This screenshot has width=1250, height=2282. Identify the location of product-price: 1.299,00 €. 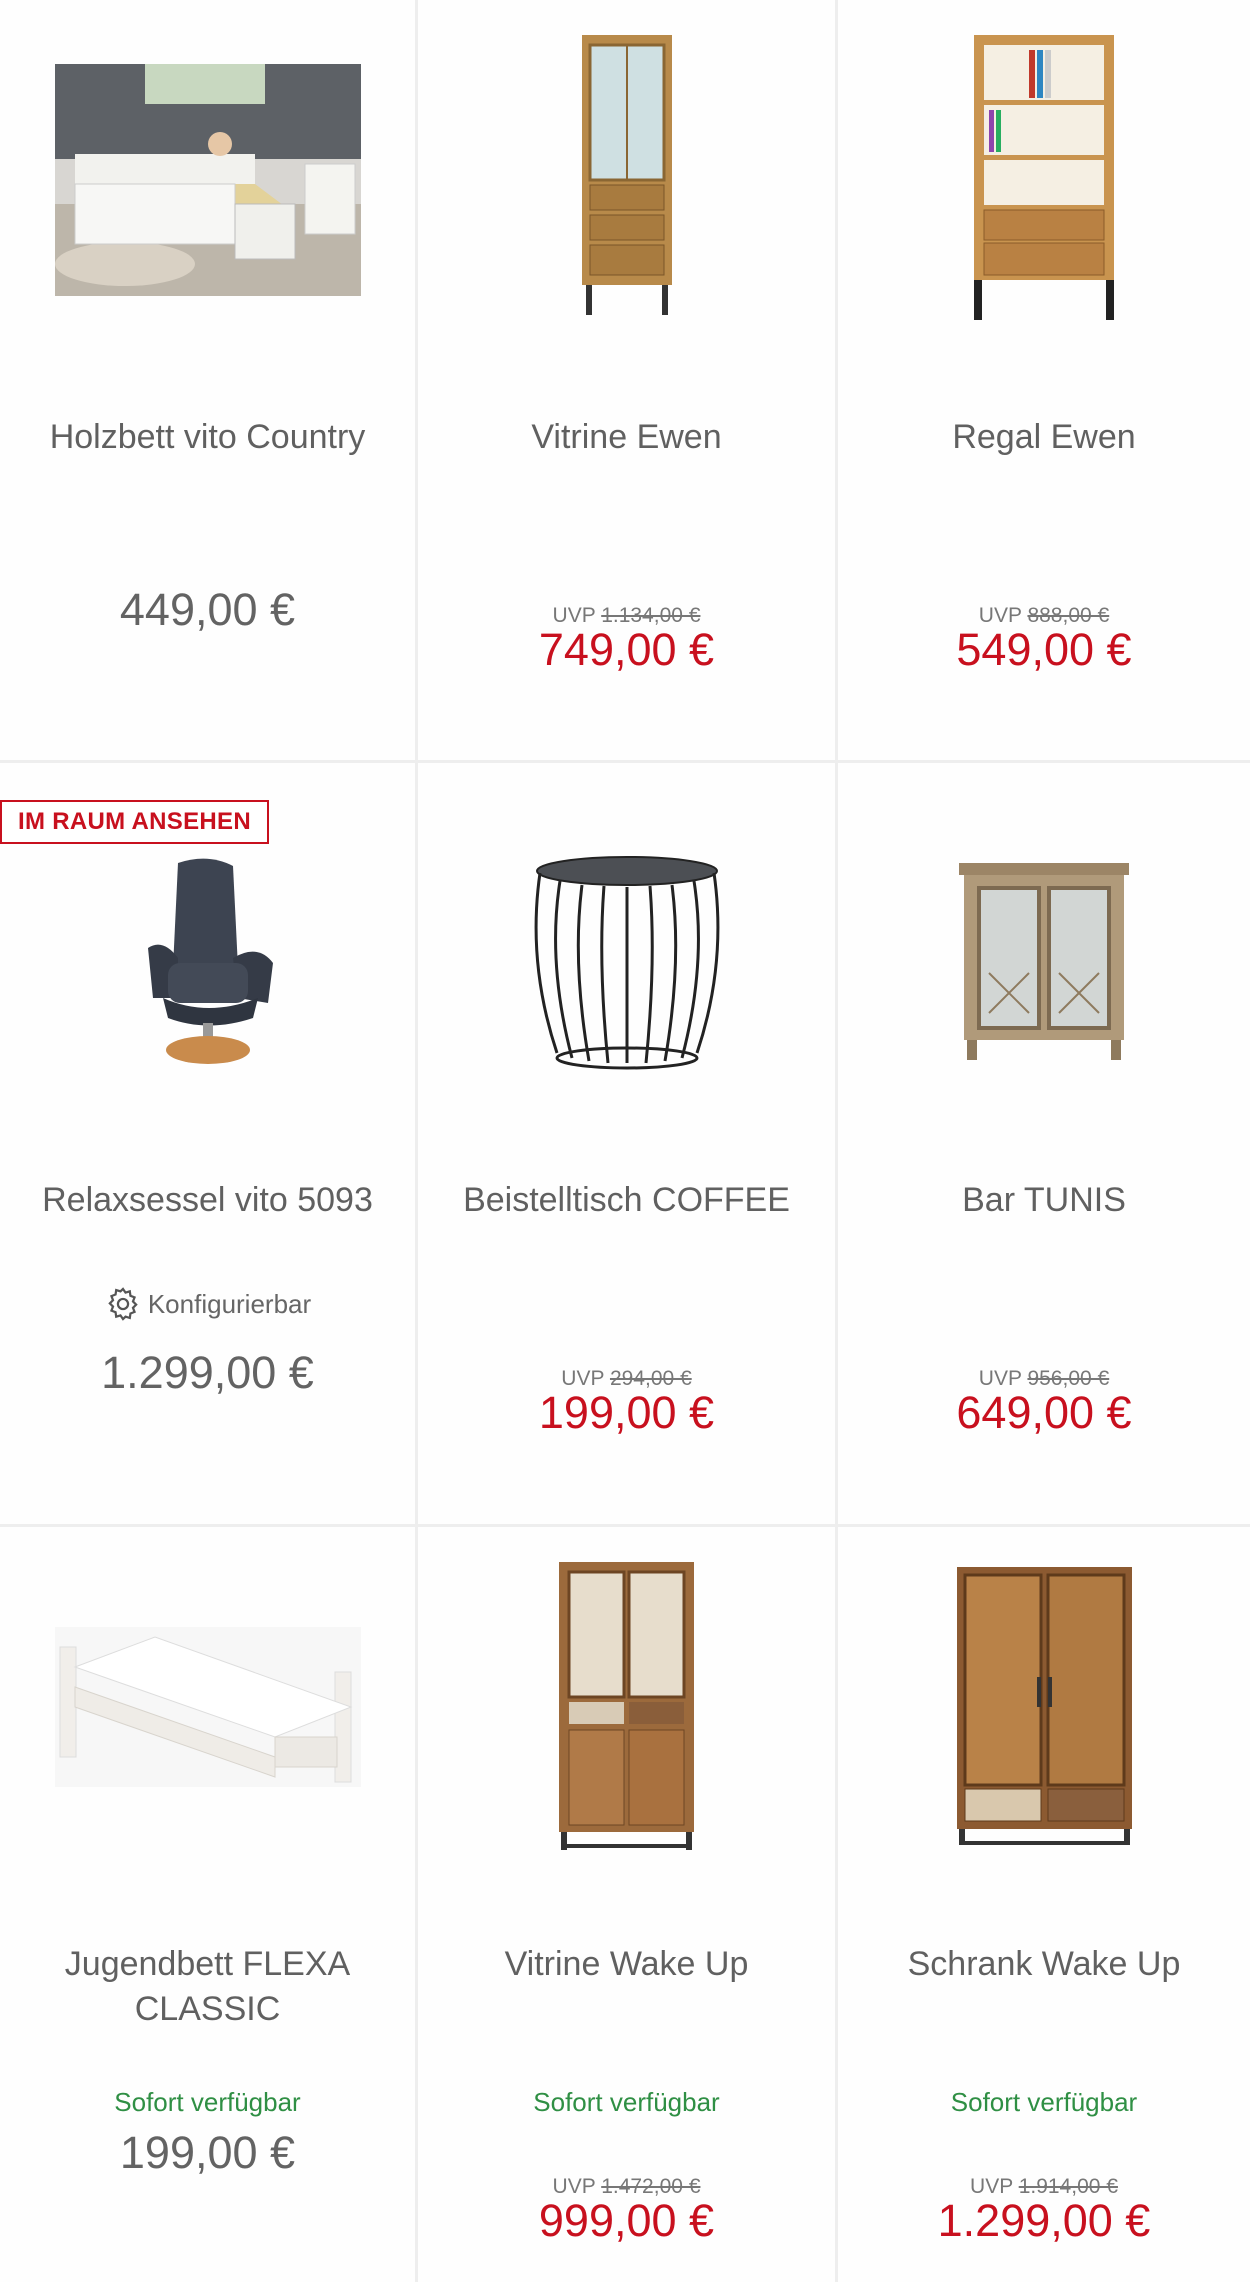
(207, 1372).